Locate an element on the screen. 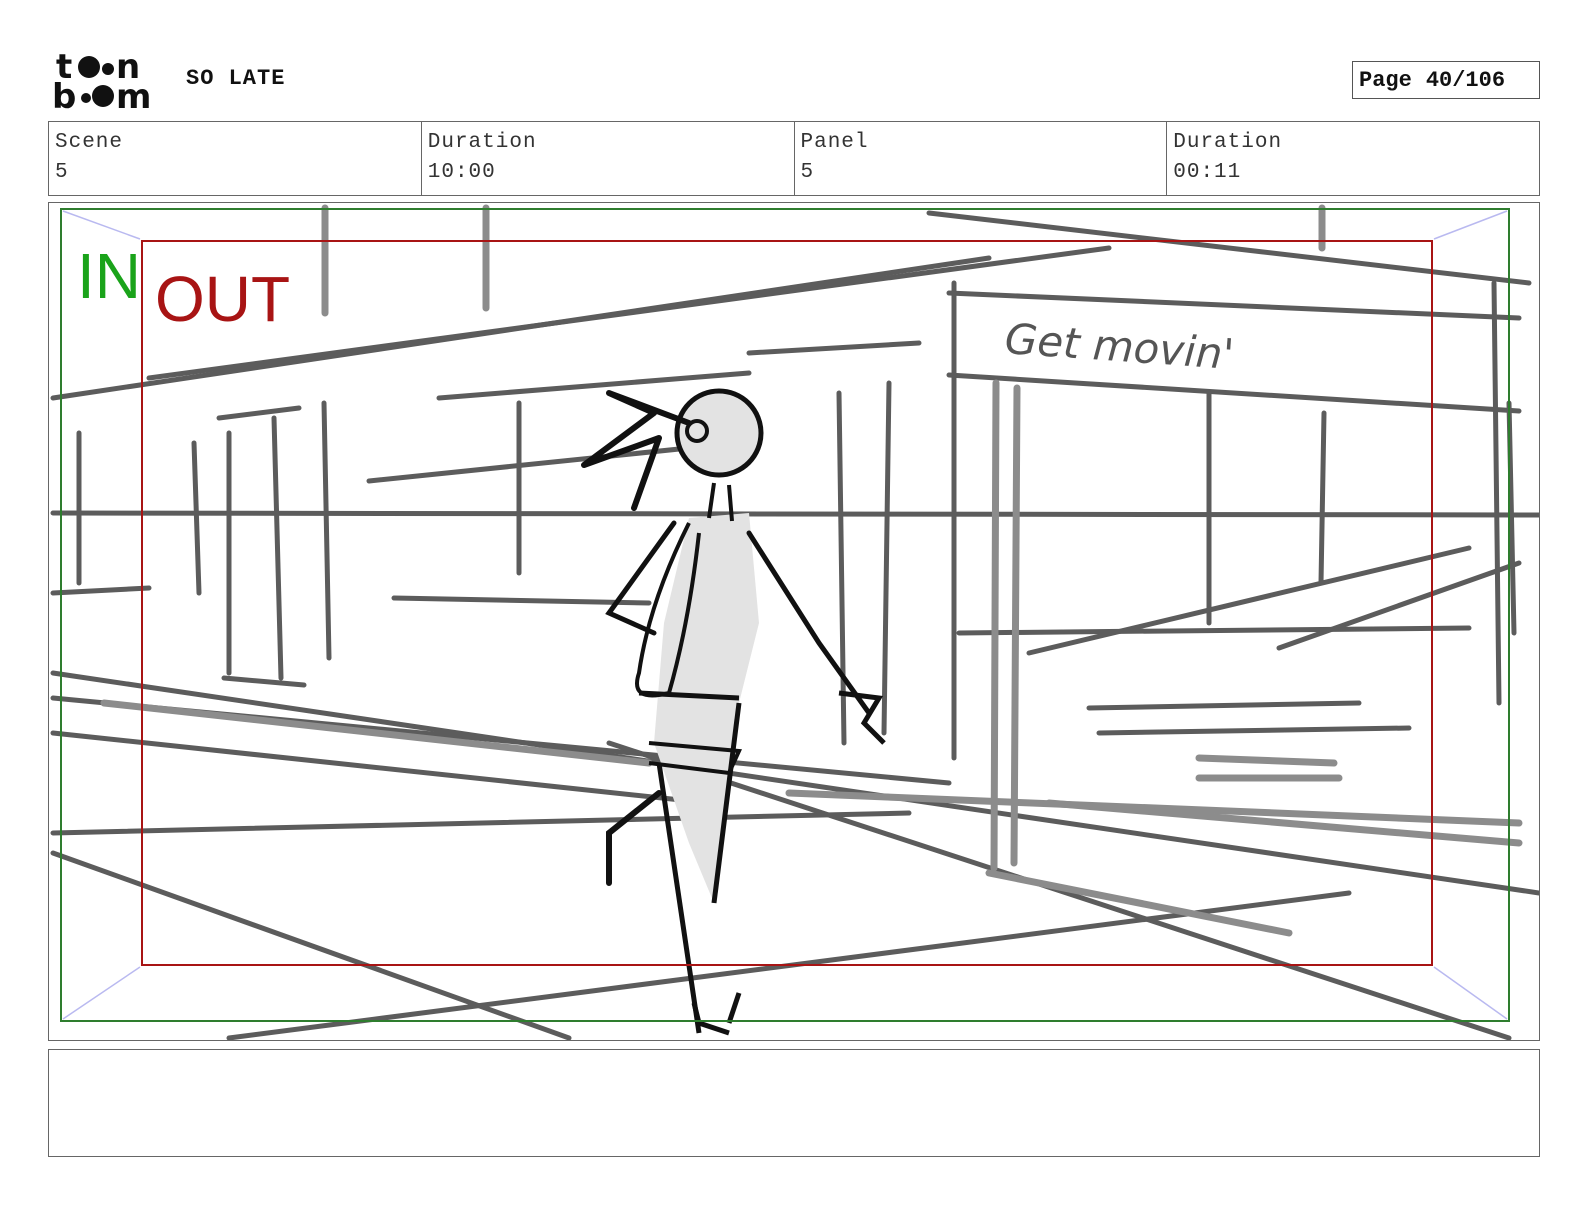 The height and width of the screenshot is (1224, 1584). out-label: OUT is located at coordinates (222, 299).